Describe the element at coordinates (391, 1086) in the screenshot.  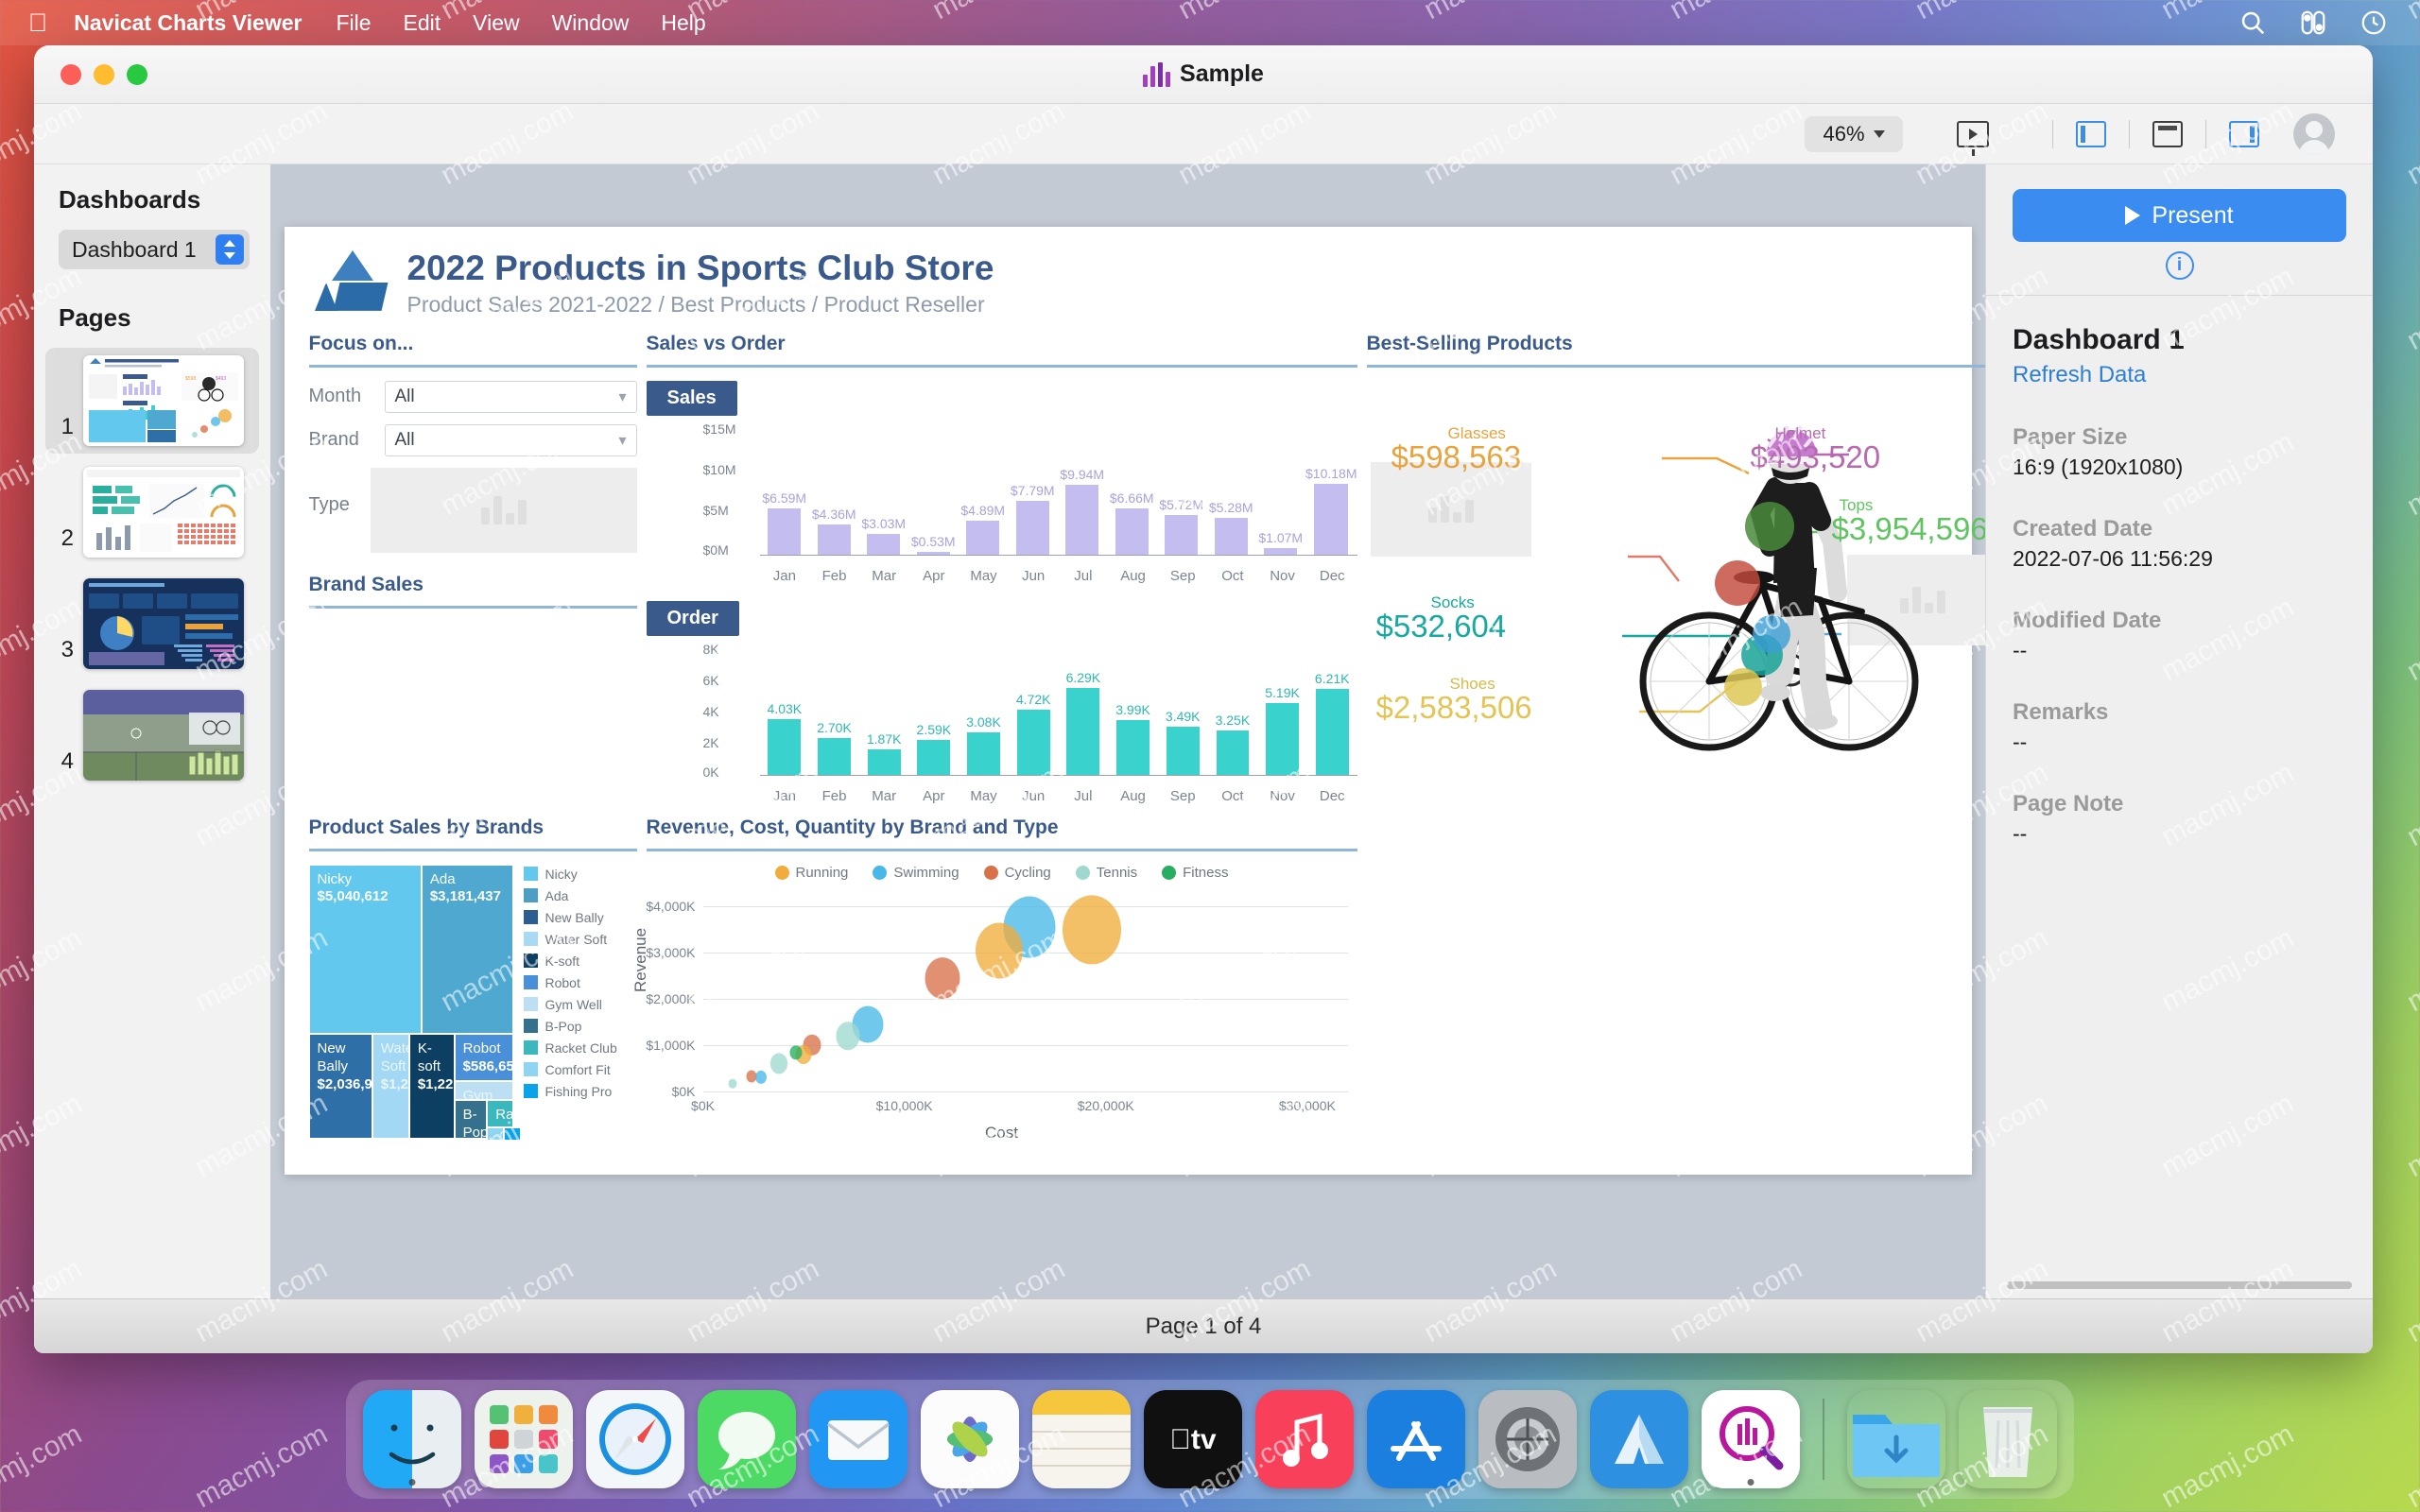
I see `treemap-cell: Water Soft$1,257,983` at that location.